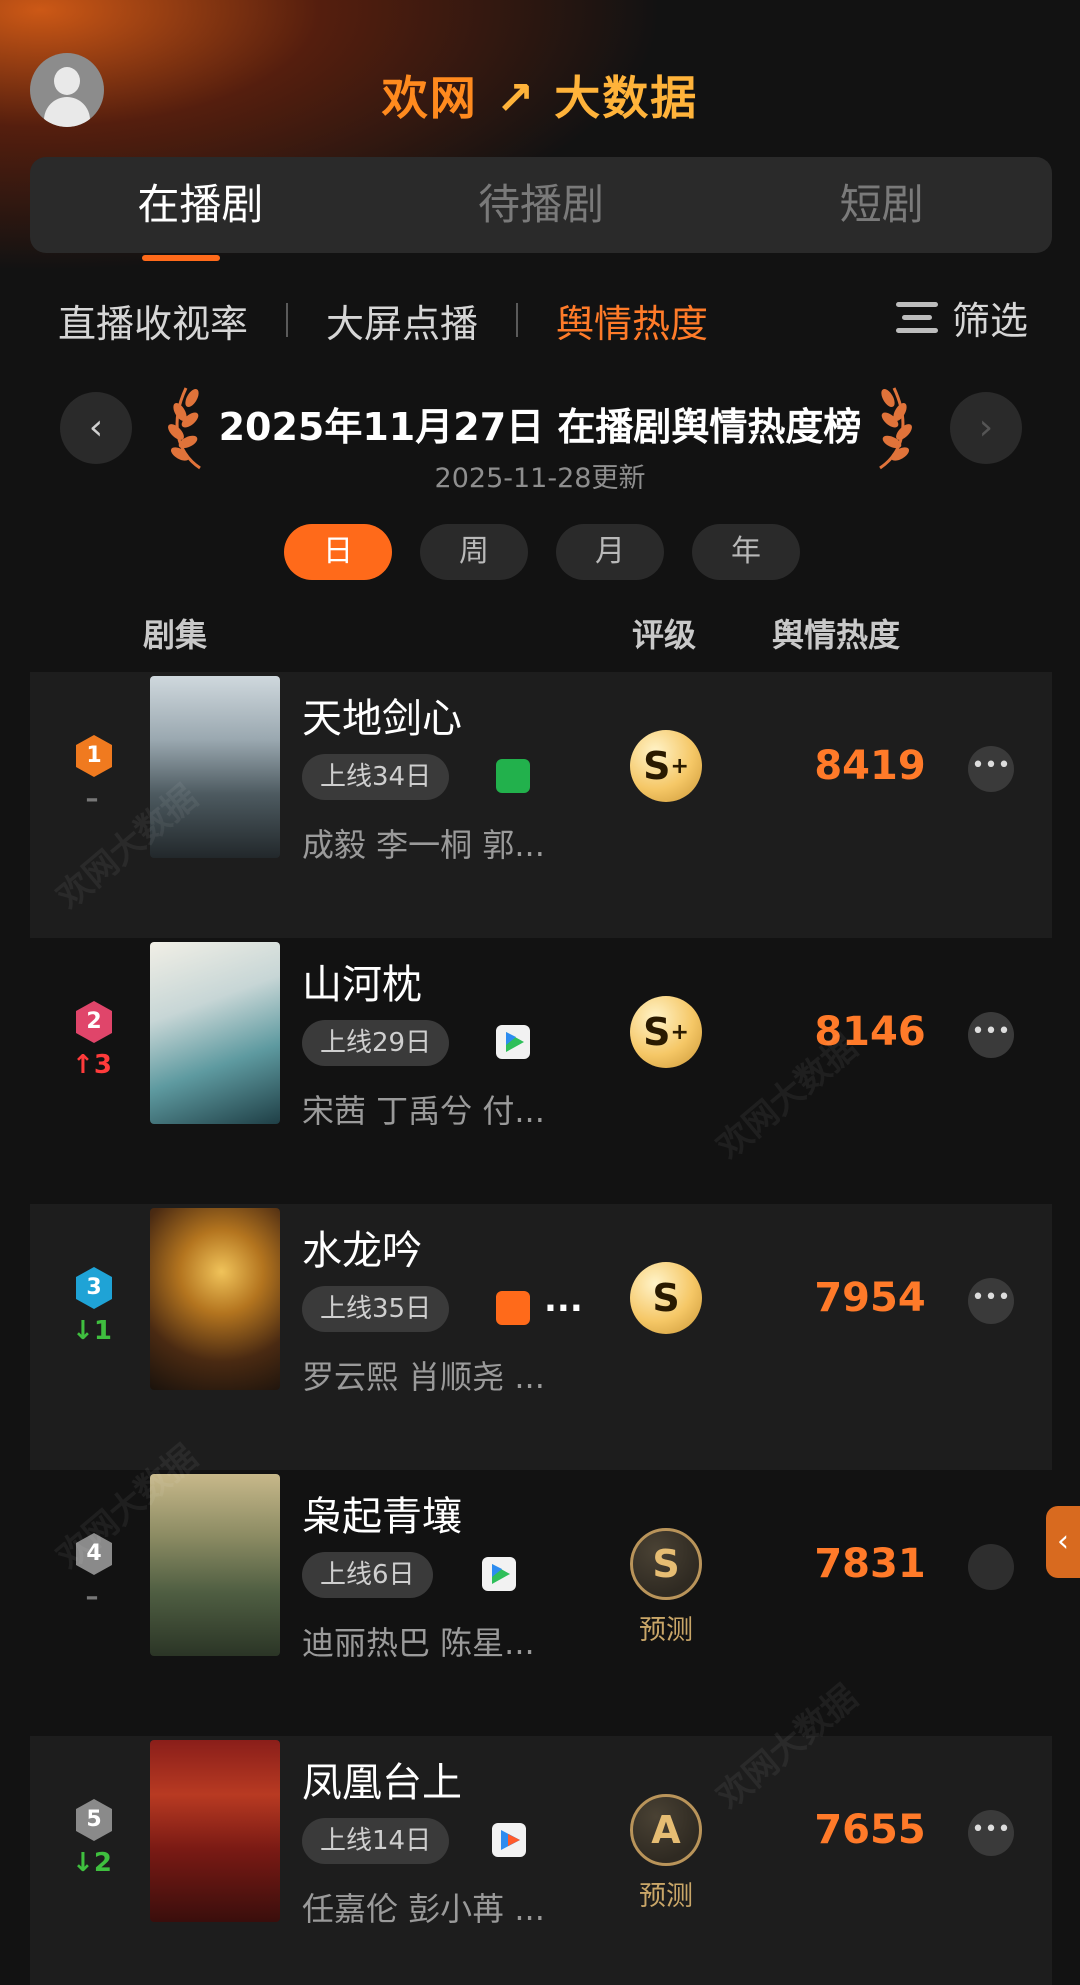 This screenshot has height=1985, width=1080. Describe the element at coordinates (94, 1819) in the screenshot. I see `rank-number: 5` at that location.